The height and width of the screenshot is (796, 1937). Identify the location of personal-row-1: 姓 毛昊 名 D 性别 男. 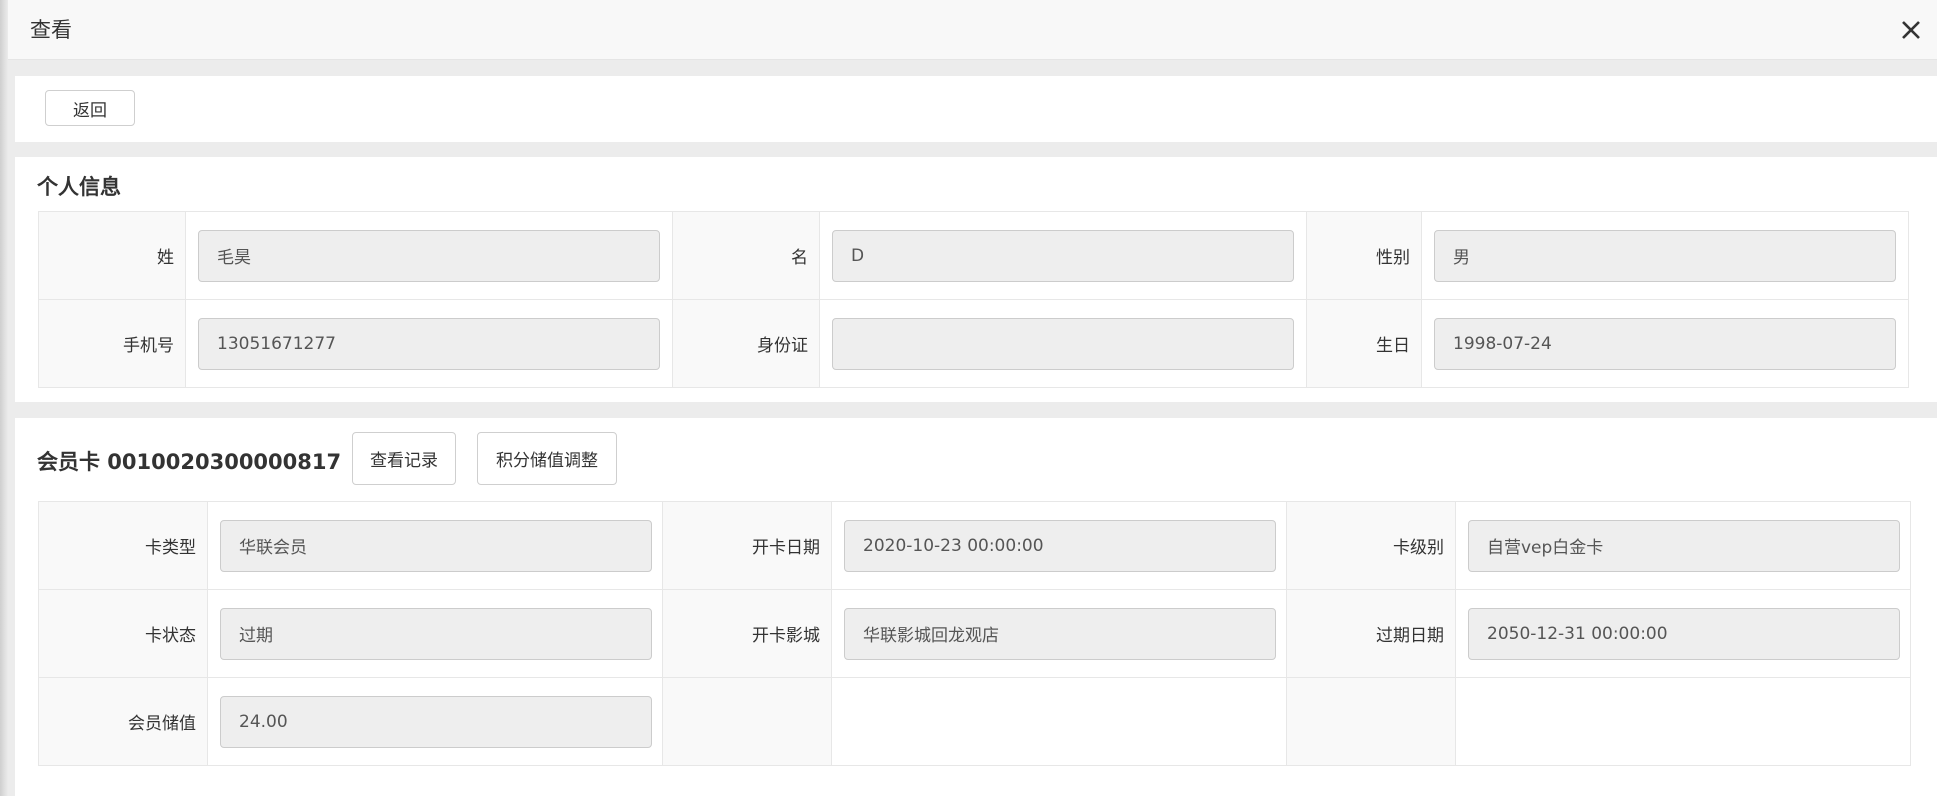
(973, 255).